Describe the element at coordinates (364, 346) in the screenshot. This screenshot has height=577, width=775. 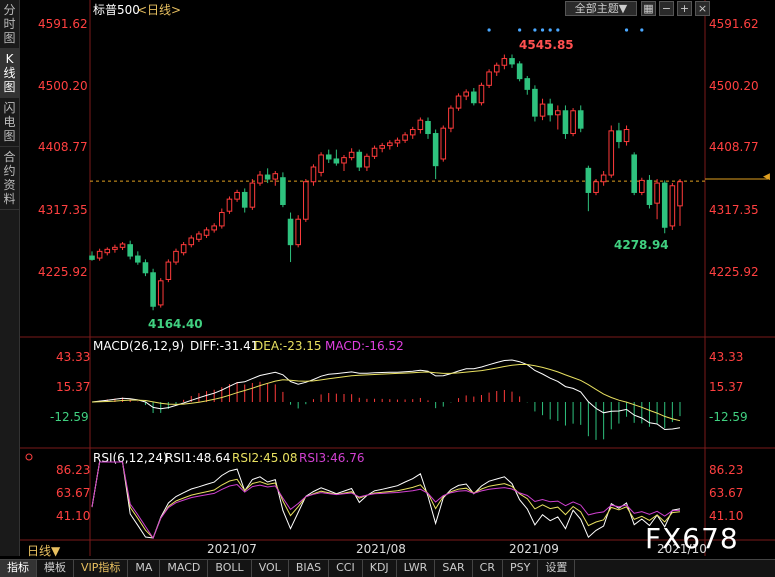
I see `macd-value: MACD:-16.52` at that location.